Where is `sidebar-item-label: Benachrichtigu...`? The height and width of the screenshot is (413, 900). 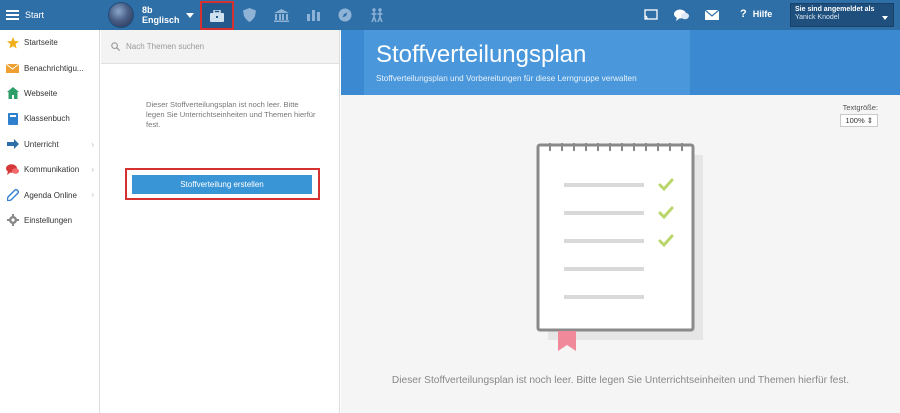 sidebar-item-label: Benachrichtigu... is located at coordinates (54, 68).